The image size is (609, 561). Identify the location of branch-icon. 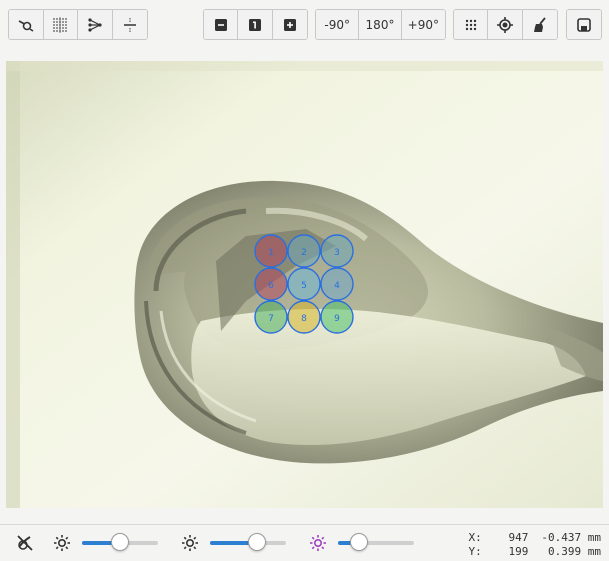
(95, 24).